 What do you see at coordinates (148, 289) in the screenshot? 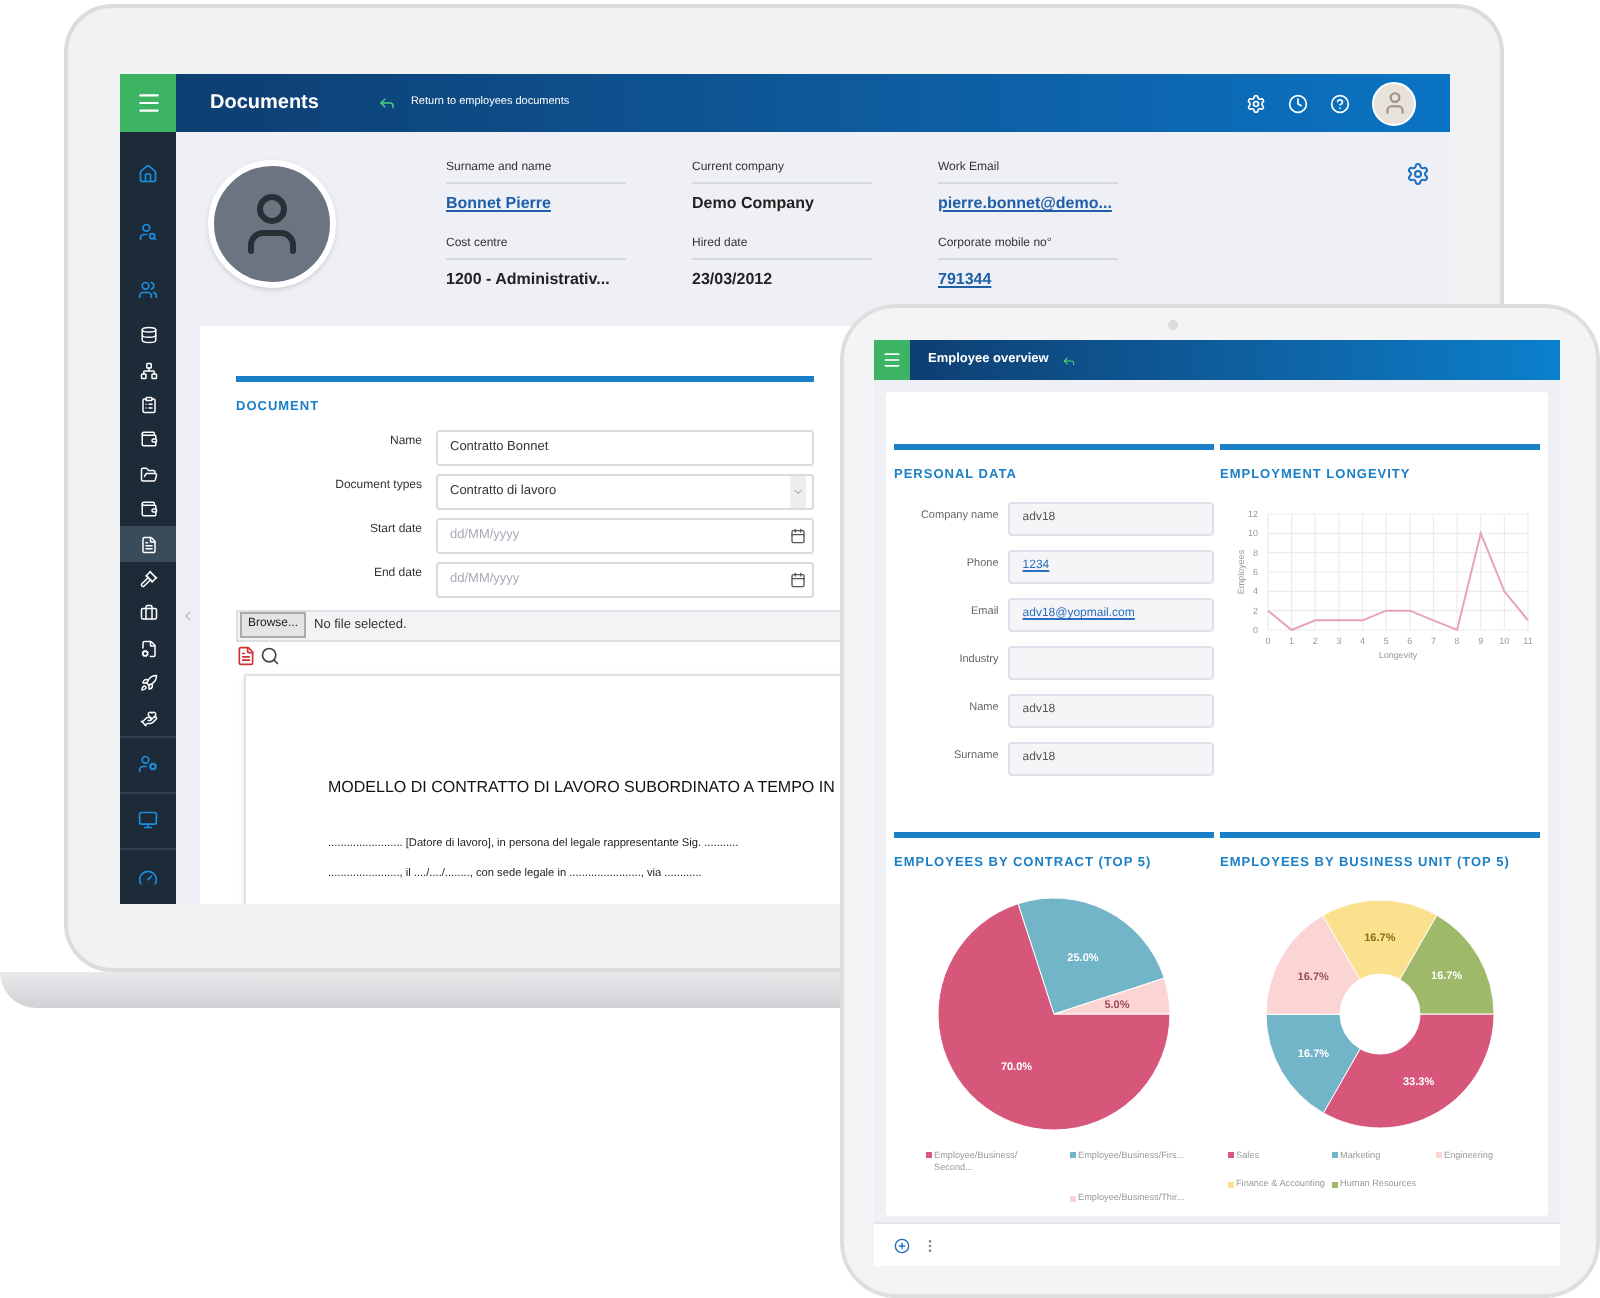
I see `users-icon` at bounding box center [148, 289].